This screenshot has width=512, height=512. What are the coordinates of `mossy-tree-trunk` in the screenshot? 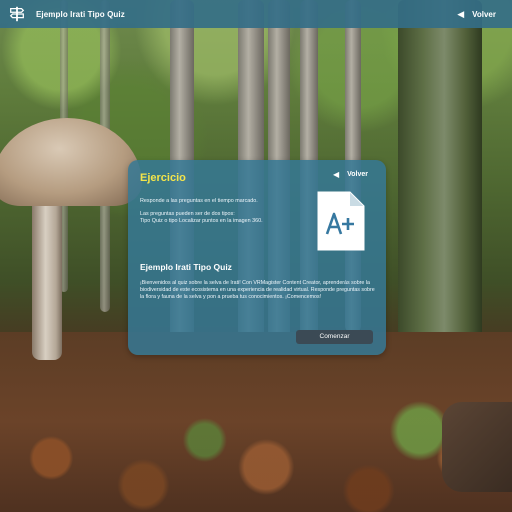 It's located at (440, 181).